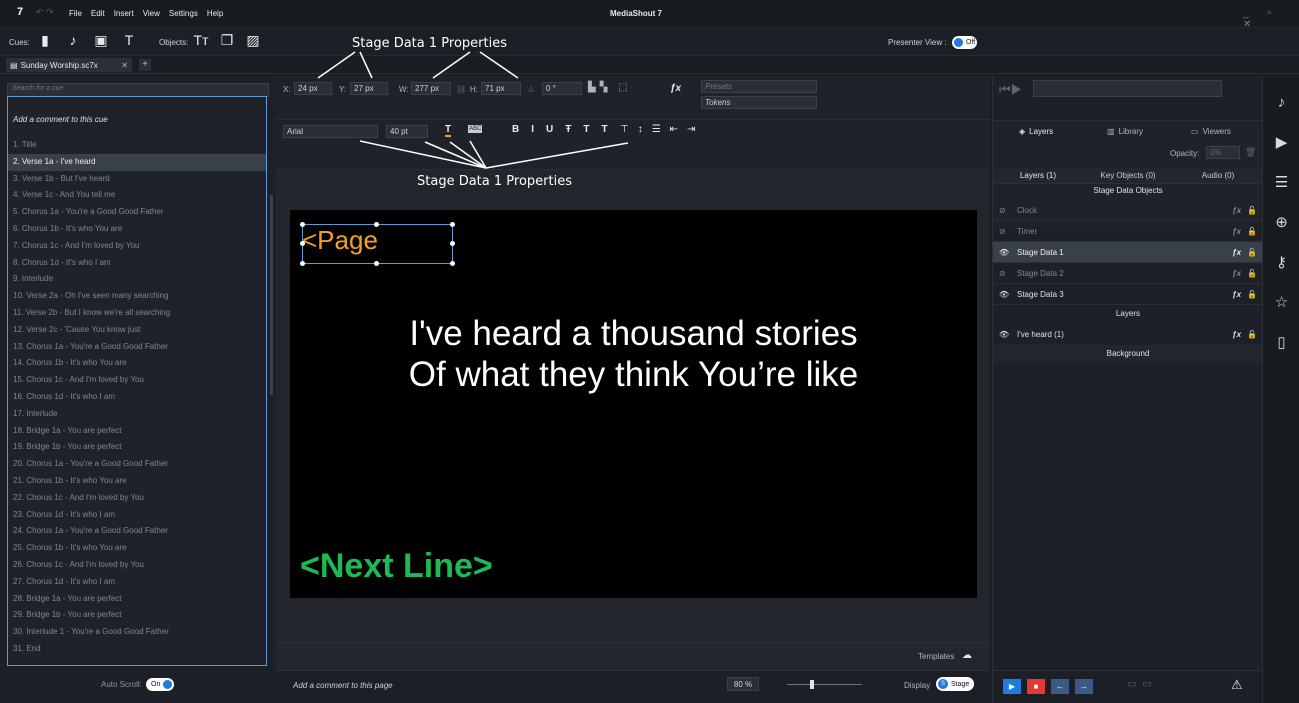  I want to click on annotation-arrows, so click(473, 110).